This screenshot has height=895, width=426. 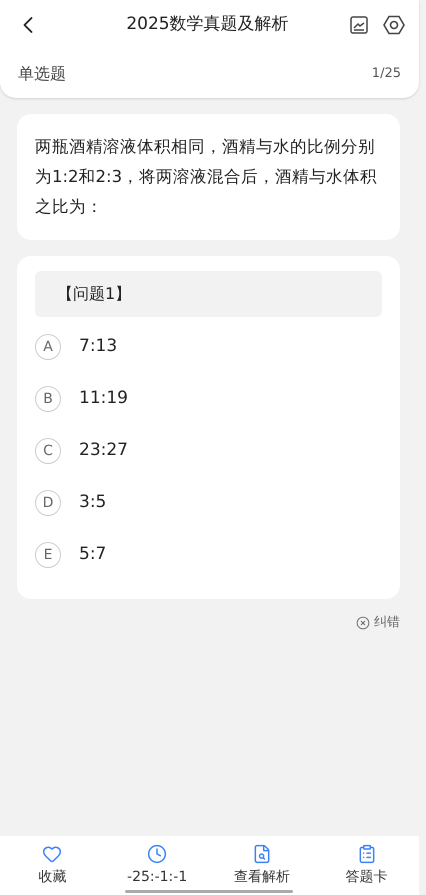 What do you see at coordinates (386, 74) in the screenshot?
I see `question-counter: 1/25` at bounding box center [386, 74].